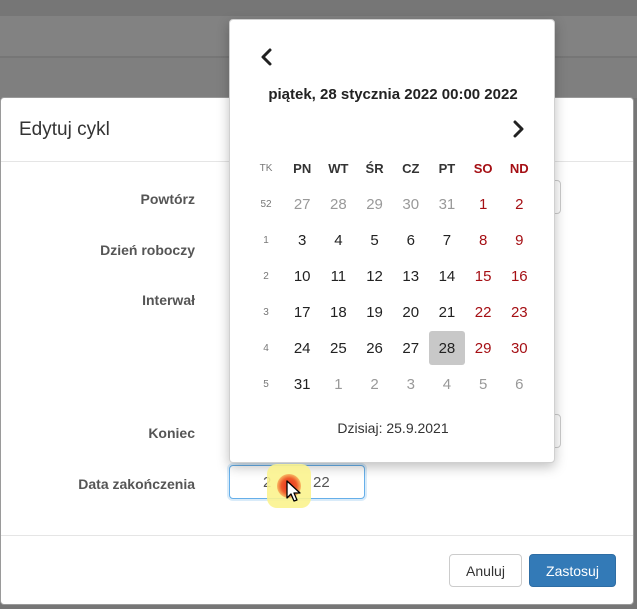 The height and width of the screenshot is (609, 637). I want to click on modal-title: Edytuj cykl, so click(64, 129).